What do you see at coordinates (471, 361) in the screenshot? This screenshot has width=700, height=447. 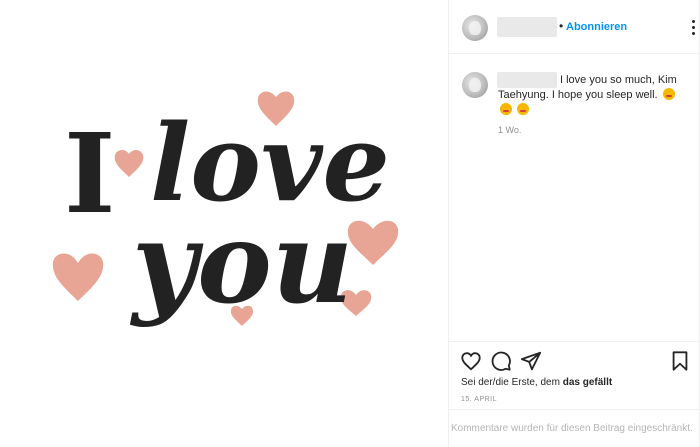 I see `heart-like-icon` at bounding box center [471, 361].